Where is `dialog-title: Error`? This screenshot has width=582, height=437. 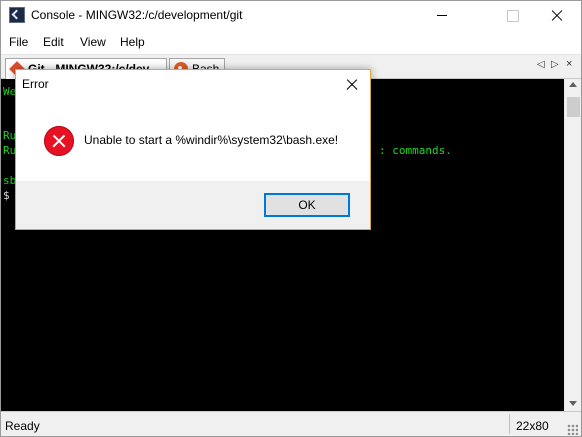 dialog-title: Error is located at coordinates (35, 84).